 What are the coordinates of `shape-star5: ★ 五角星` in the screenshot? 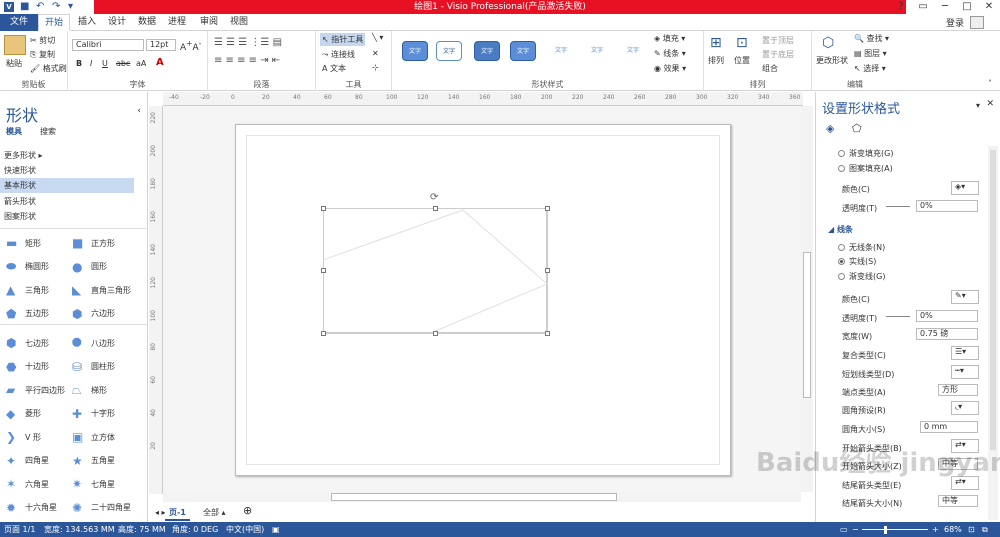 It's located at (93, 461).